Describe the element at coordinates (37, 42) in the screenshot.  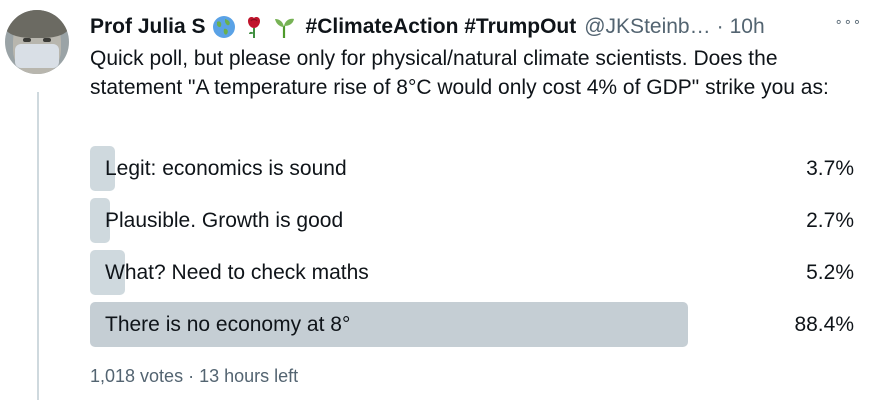
I see `avatar` at that location.